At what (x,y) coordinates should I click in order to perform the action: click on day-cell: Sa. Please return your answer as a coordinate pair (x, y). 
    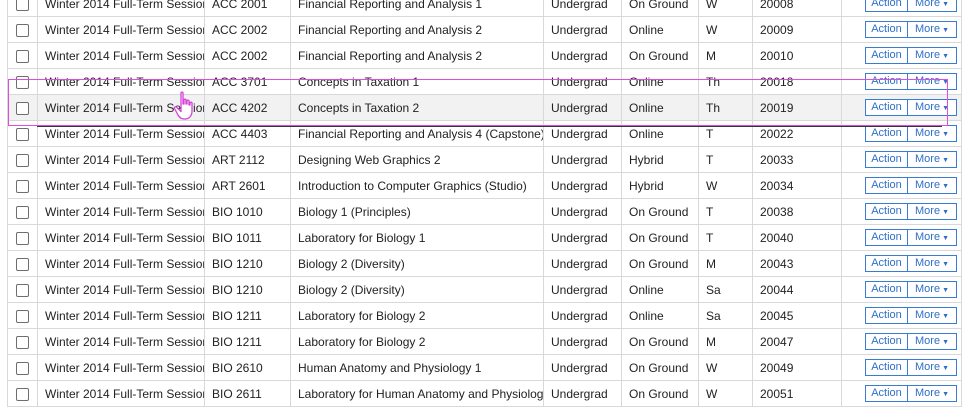
    Looking at the image, I should click on (725, 315).